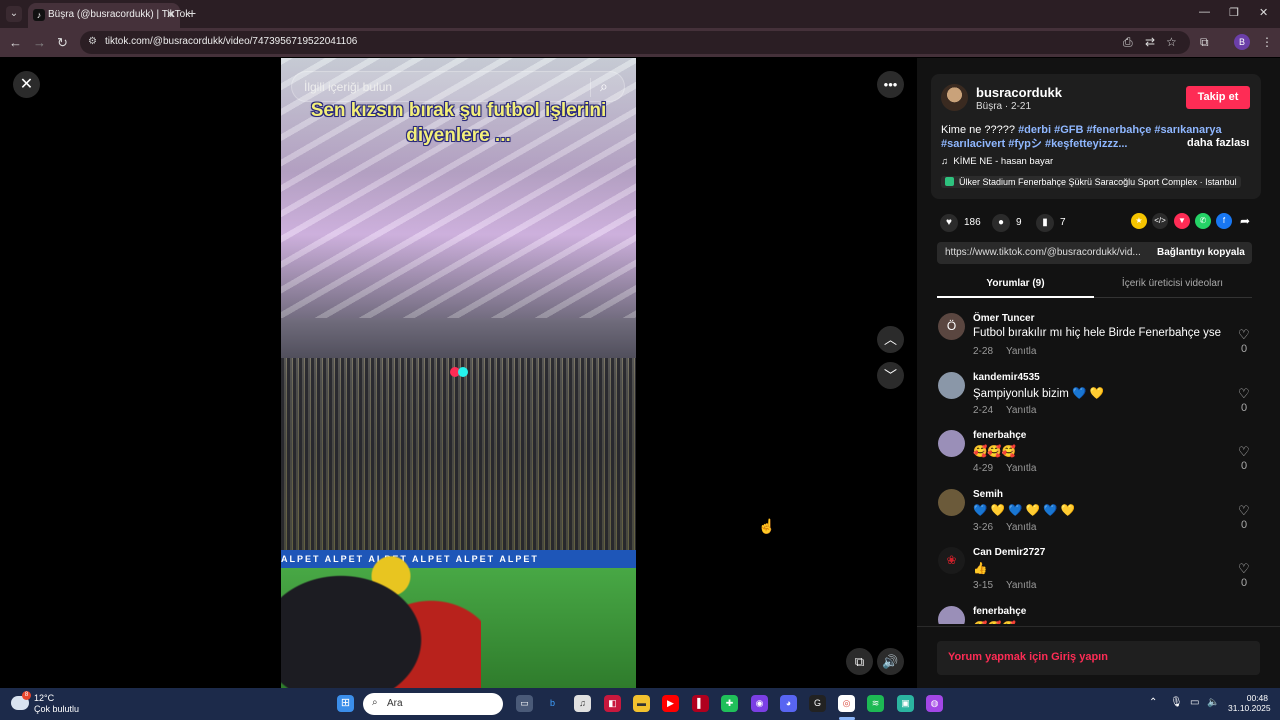 The width and height of the screenshot is (1280, 720). I want to click on game-app-icon: ✚, so click(729, 703).